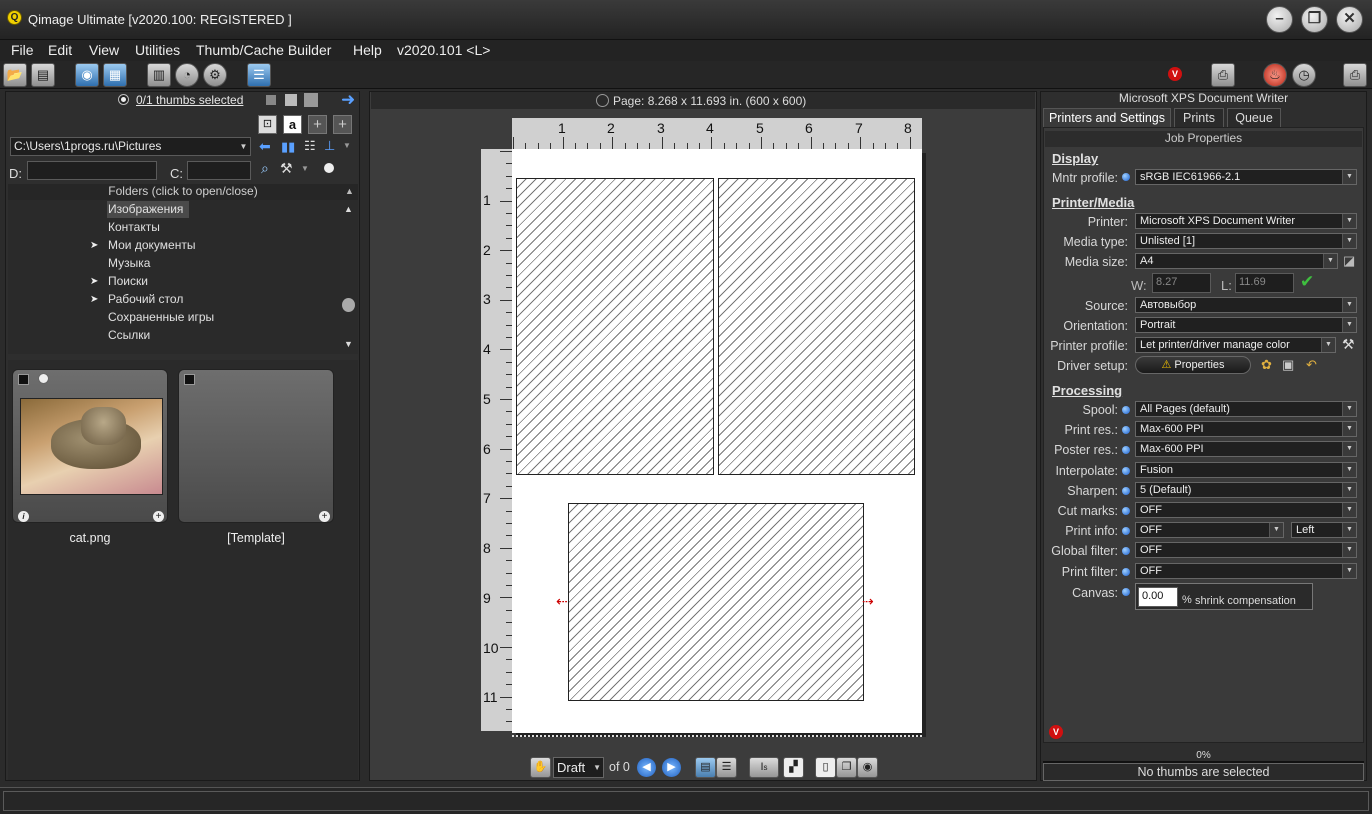 Image resolution: width=1372 pixels, height=814 pixels. What do you see at coordinates (764, 767) in the screenshot?
I see `text-tool-icon: Is` at bounding box center [764, 767].